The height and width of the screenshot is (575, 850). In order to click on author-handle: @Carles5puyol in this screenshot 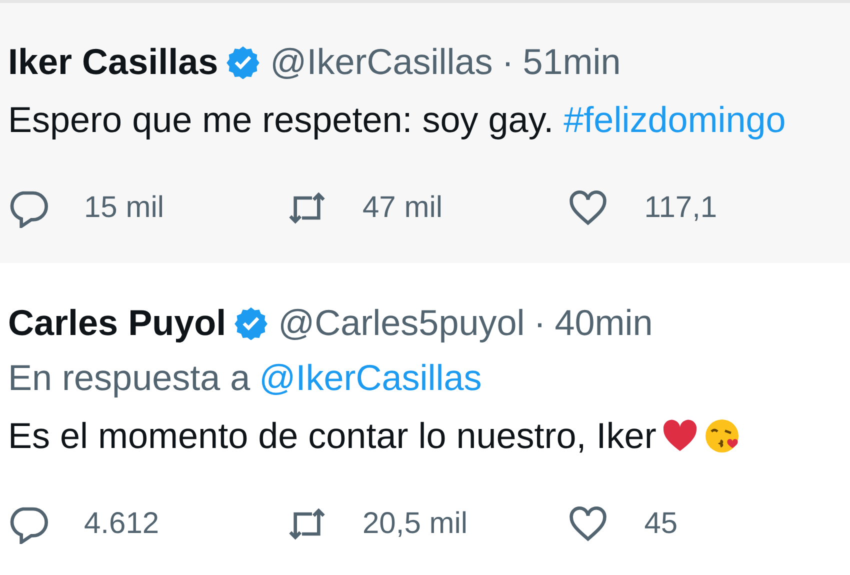, I will do `click(401, 323)`.